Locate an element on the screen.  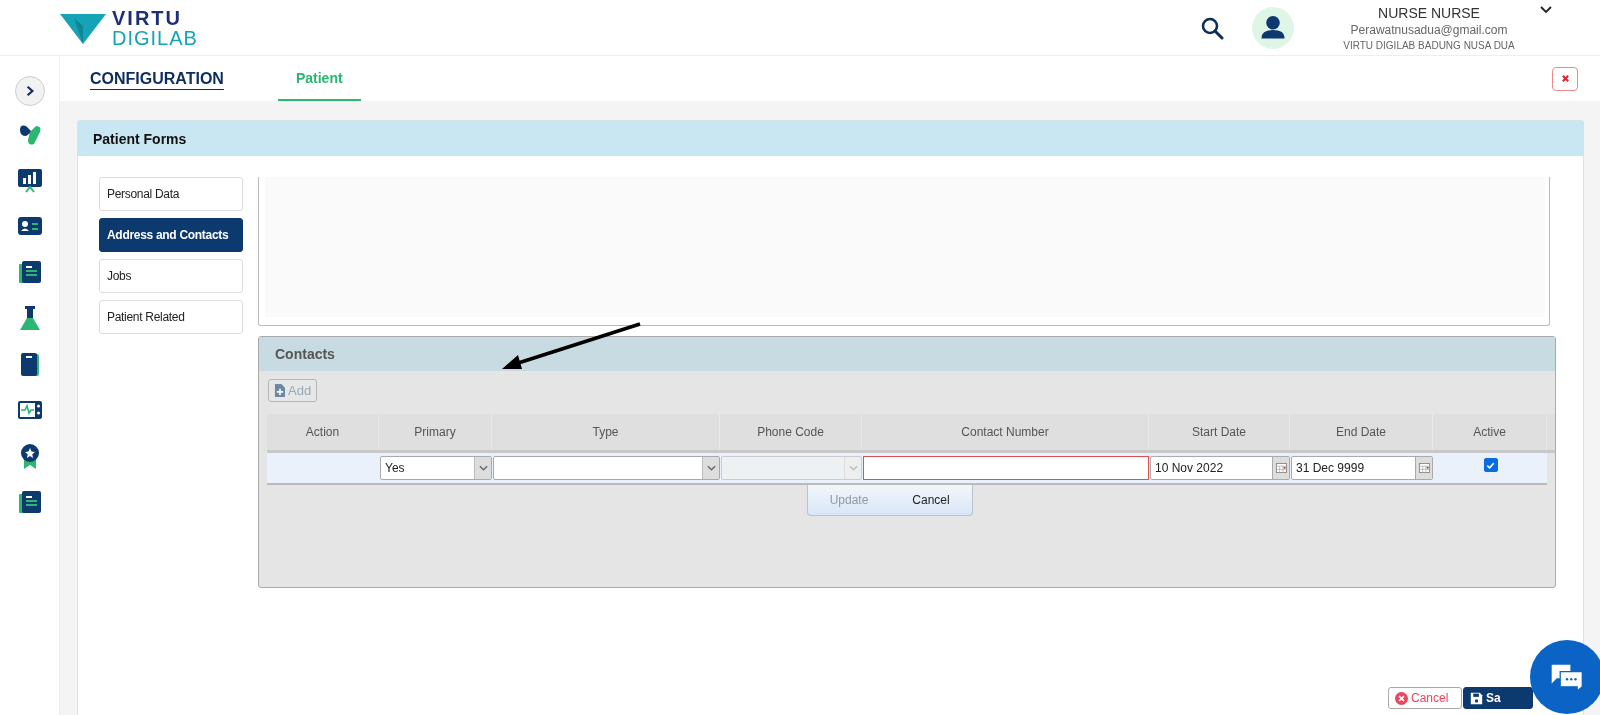
column-header: Phone Code is located at coordinates (791, 432).